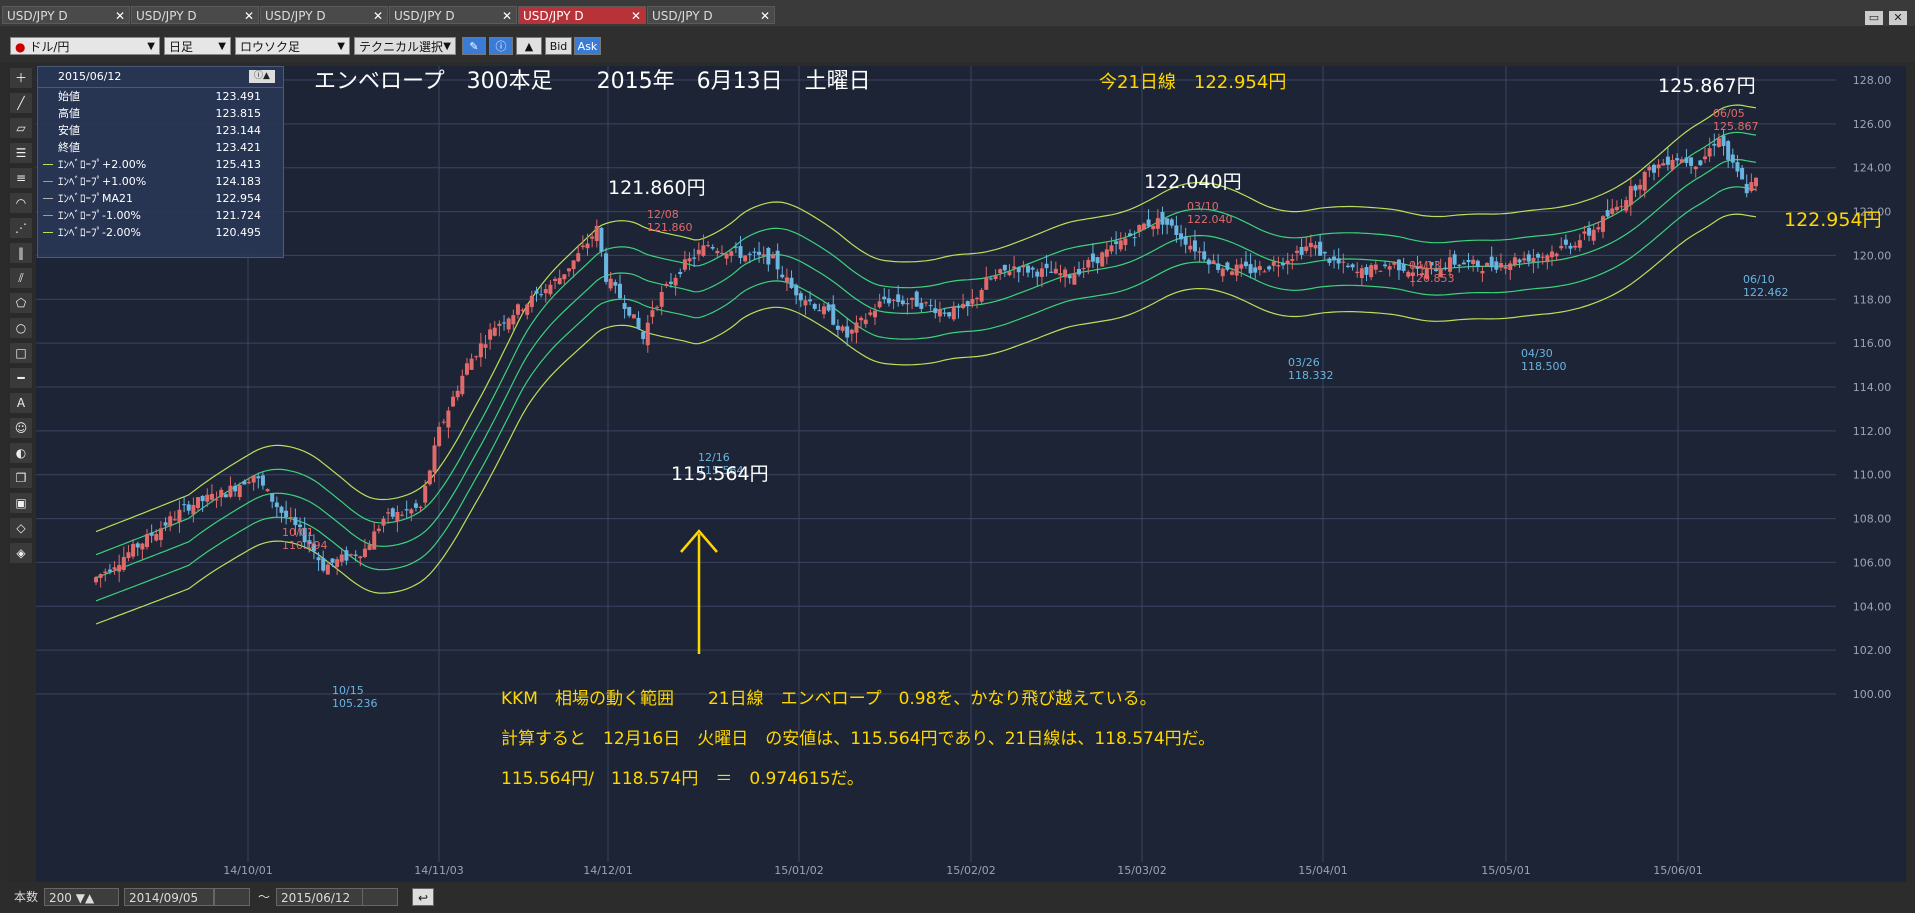  What do you see at coordinates (195, 15) in the screenshot?
I see `tab-usdjpy-2: USD/JPY D ✕` at bounding box center [195, 15].